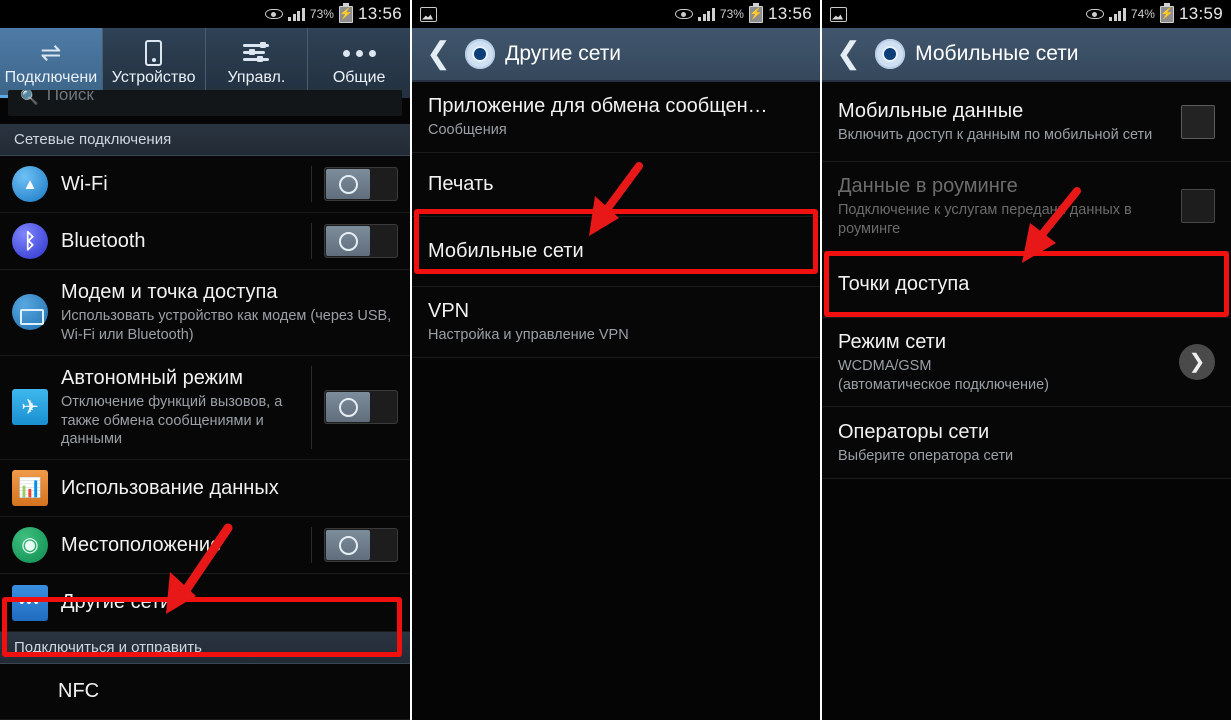  What do you see at coordinates (153, 77) in the screenshot?
I see `tab-device-label: Устройство` at bounding box center [153, 77].